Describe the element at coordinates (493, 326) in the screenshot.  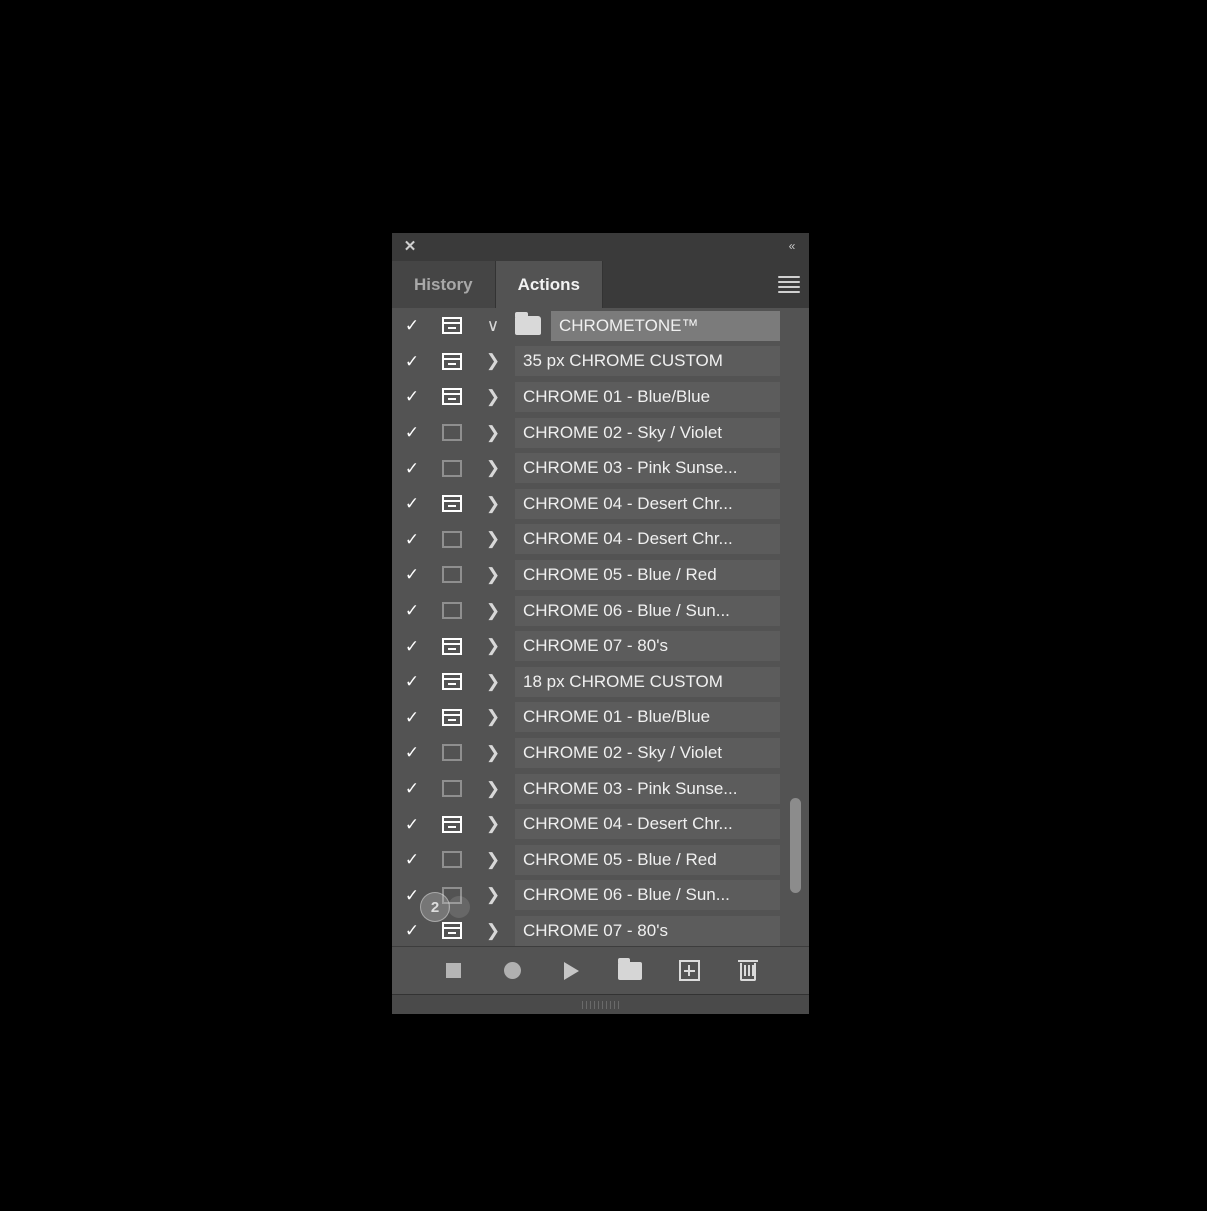
I see `chevron-down-icon: ∨` at that location.